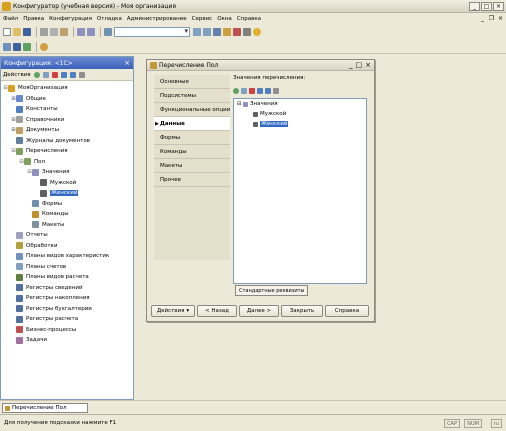 This screenshot has width=506, height=431. Describe the element at coordinates (67, 99) in the screenshot. I see `tree-item: ⊞ Общие` at that location.